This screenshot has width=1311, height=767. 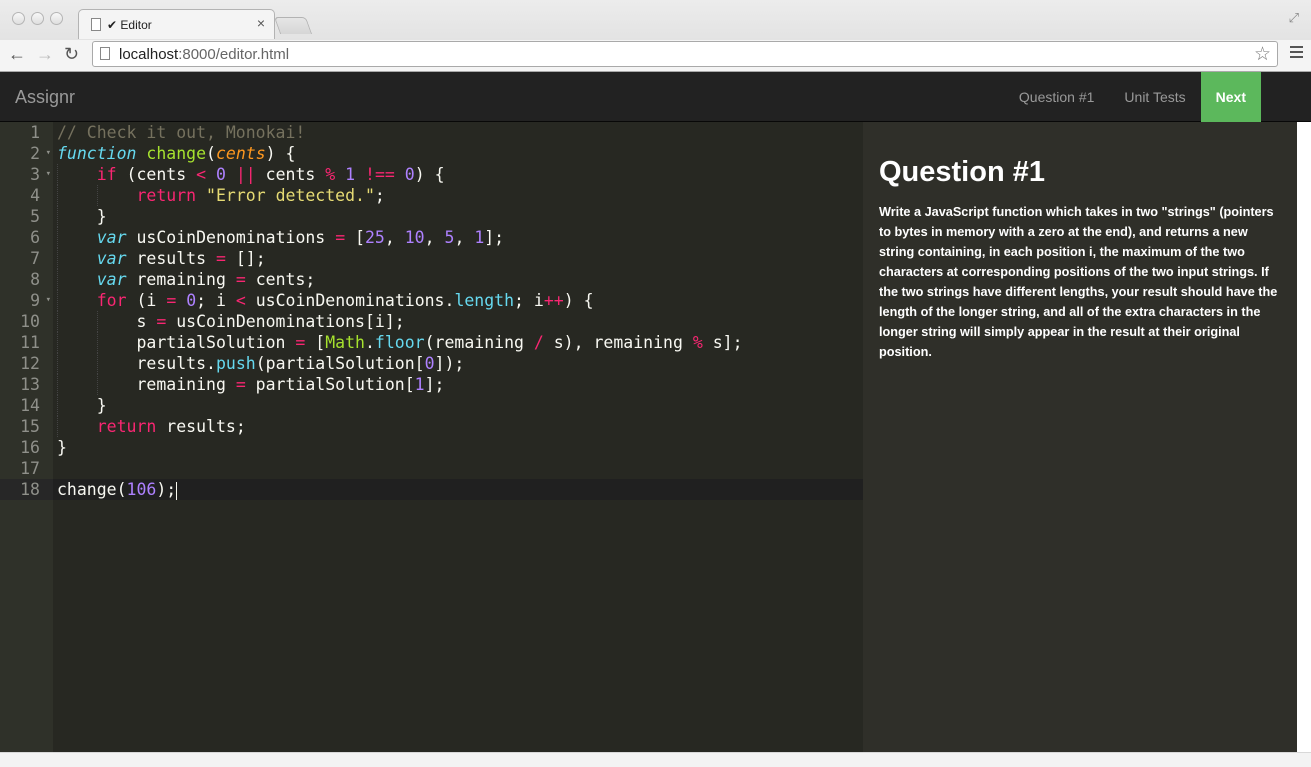 What do you see at coordinates (56, 18) in the screenshot?
I see `maximize-window-button` at bounding box center [56, 18].